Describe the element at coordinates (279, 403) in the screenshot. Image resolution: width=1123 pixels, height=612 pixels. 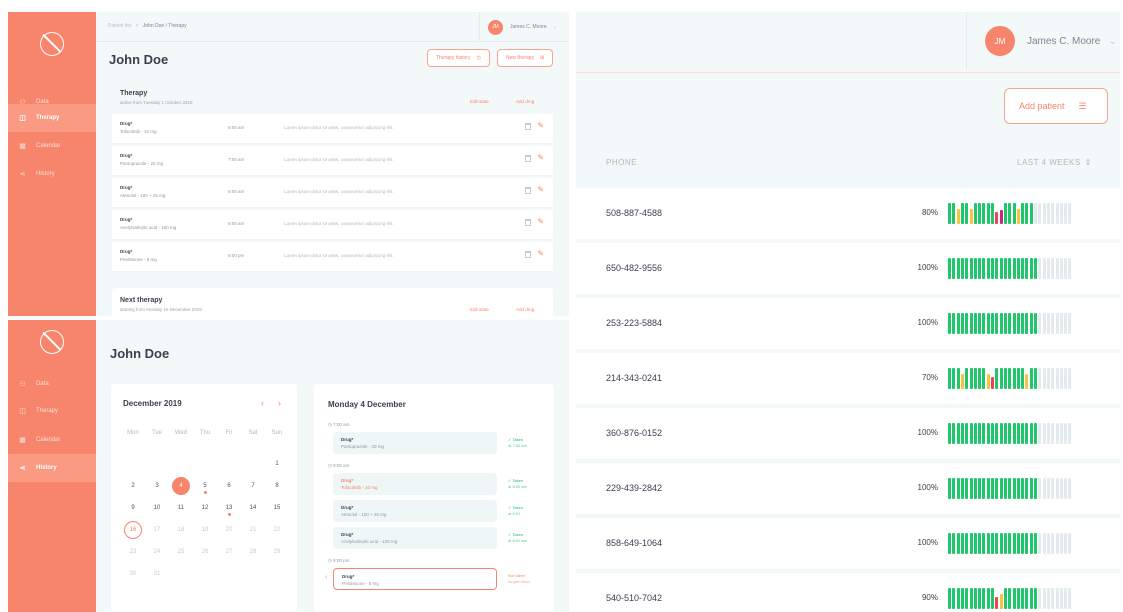
I see `chevron-right-icon: ›` at that location.